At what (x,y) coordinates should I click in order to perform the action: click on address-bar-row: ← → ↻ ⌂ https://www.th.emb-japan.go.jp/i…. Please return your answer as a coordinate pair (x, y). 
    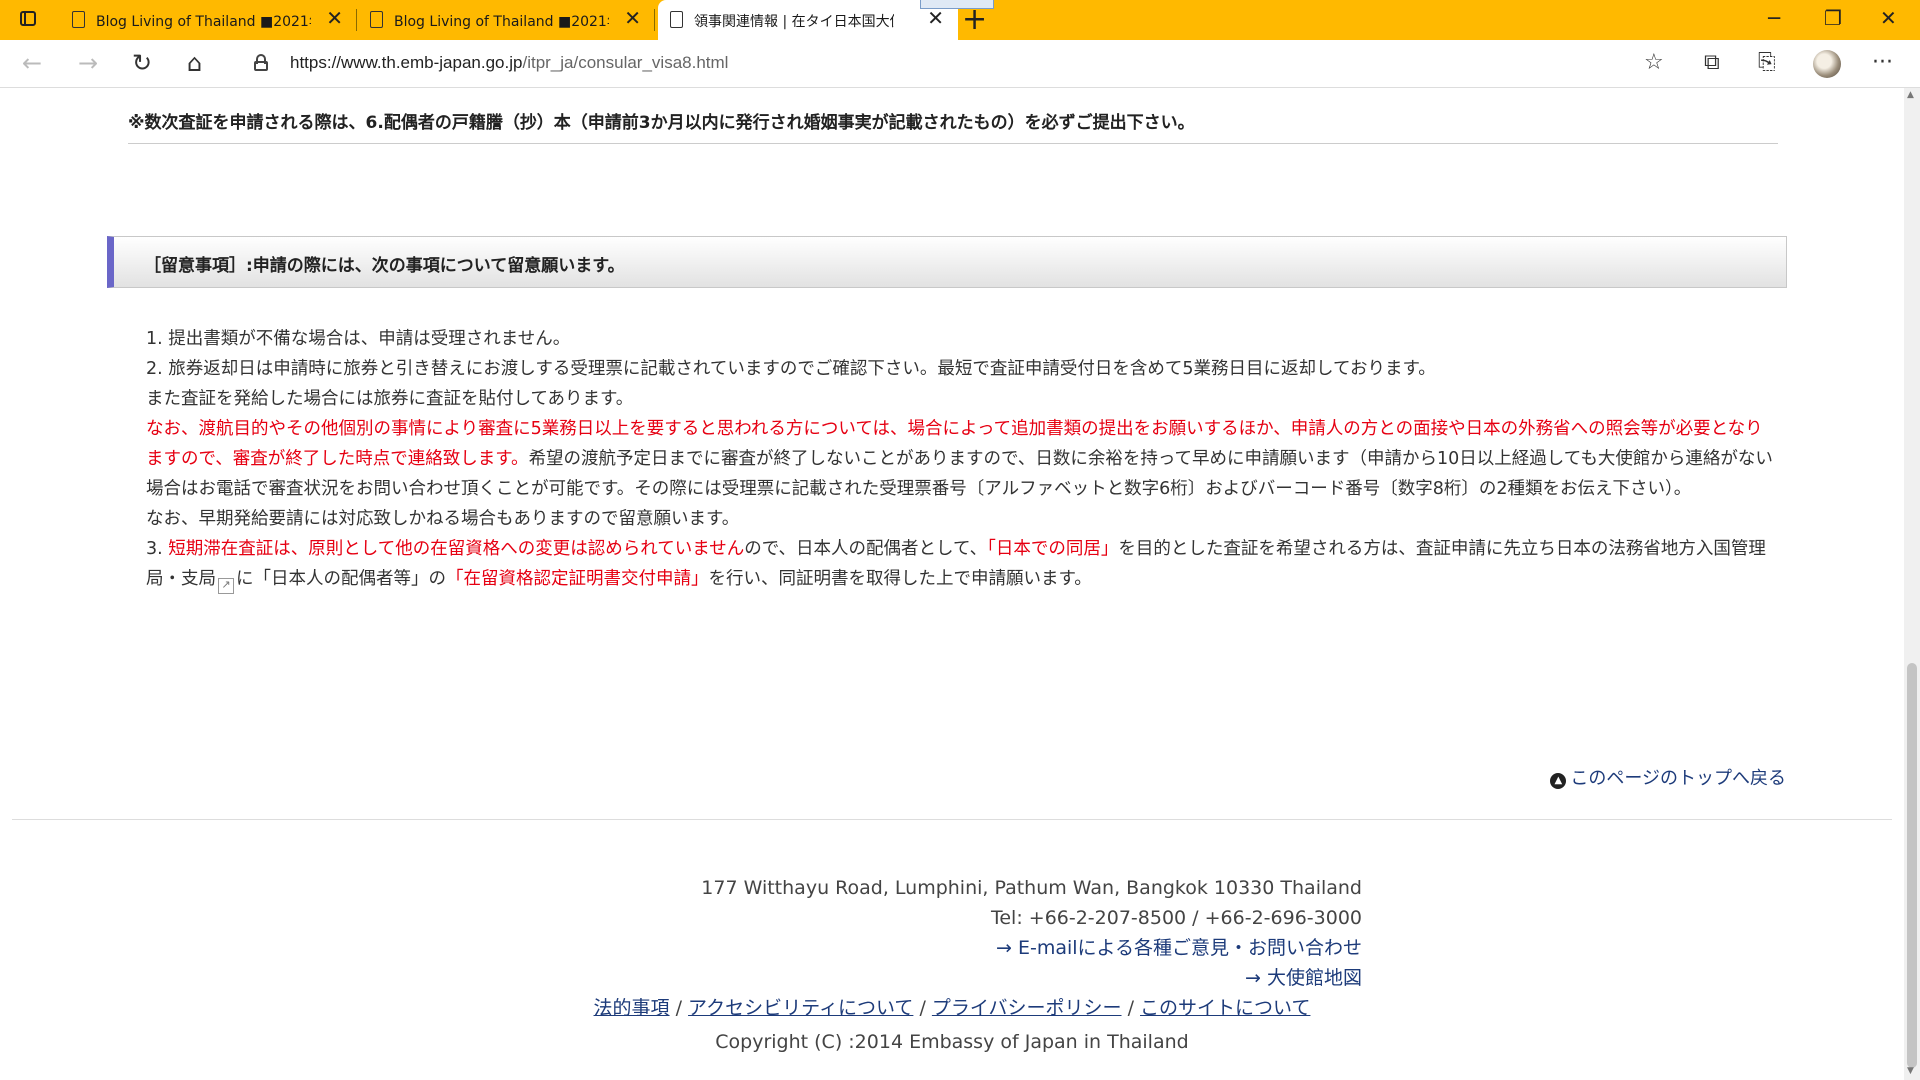
    Looking at the image, I should click on (960, 64).